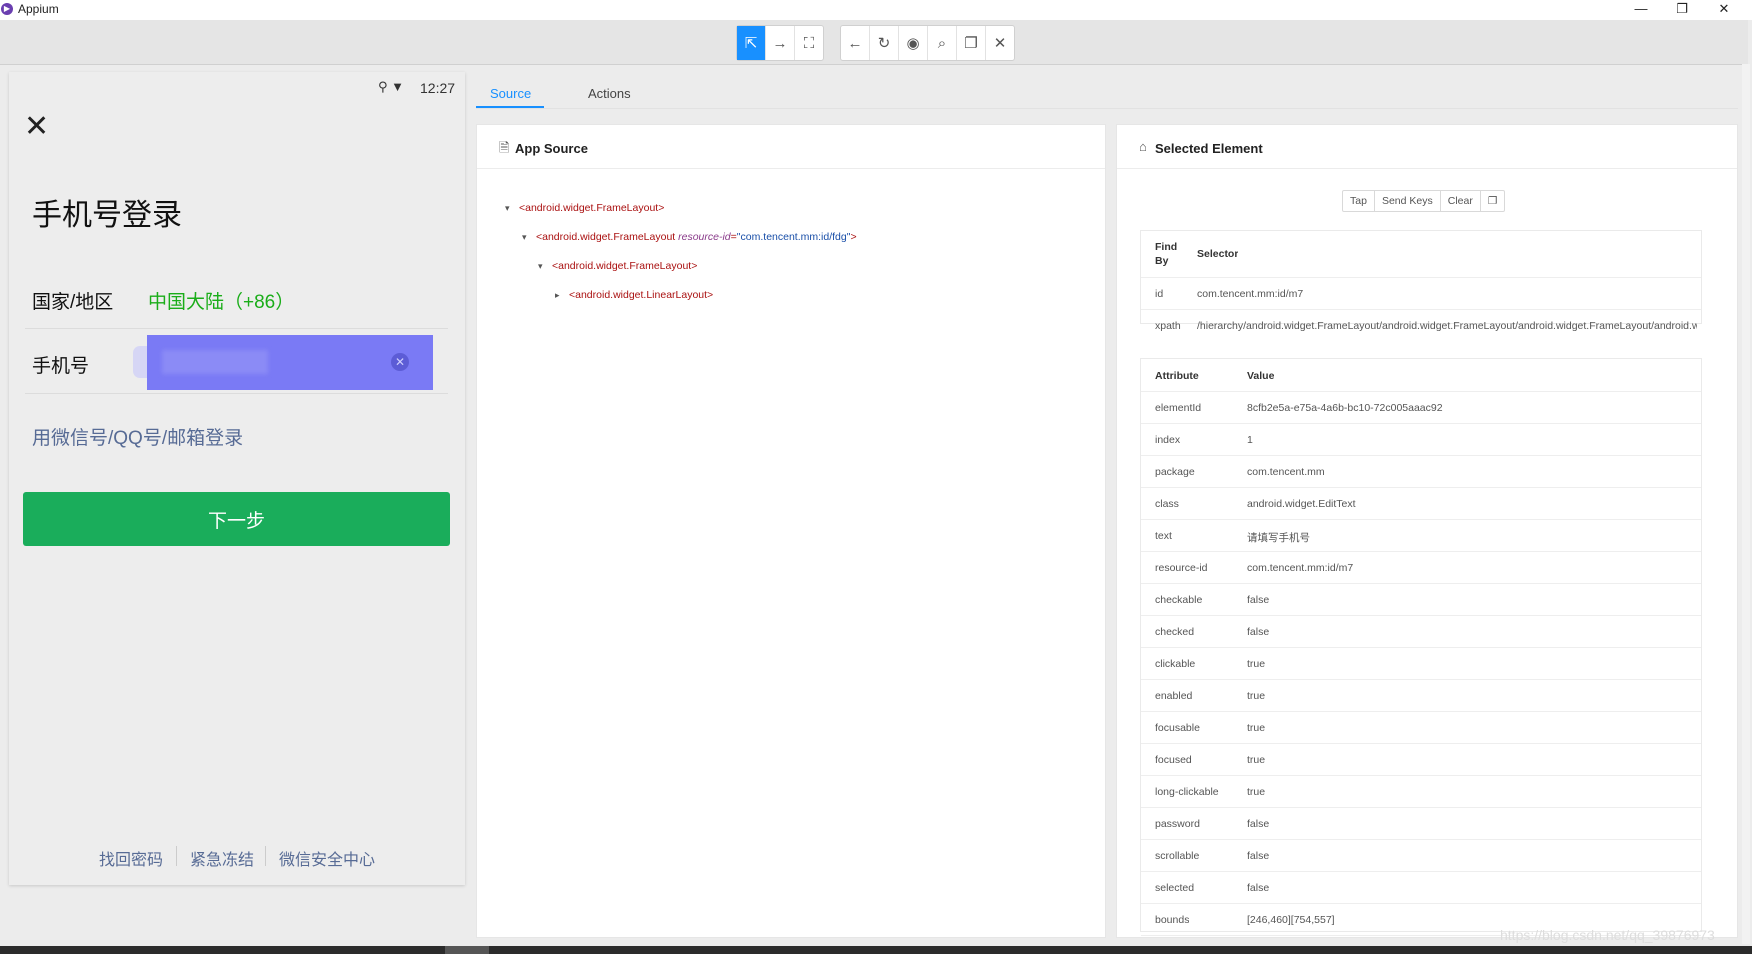 The height and width of the screenshot is (954, 1752). Describe the element at coordinates (1181, 568) in the screenshot. I see `attribute-name-cell: resource-id` at that location.